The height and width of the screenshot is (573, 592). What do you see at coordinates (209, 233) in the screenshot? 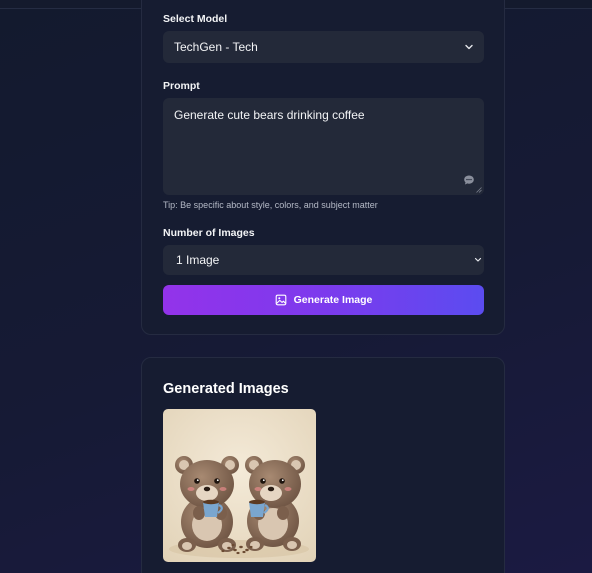
I see `count-label: Number of Images` at bounding box center [209, 233].